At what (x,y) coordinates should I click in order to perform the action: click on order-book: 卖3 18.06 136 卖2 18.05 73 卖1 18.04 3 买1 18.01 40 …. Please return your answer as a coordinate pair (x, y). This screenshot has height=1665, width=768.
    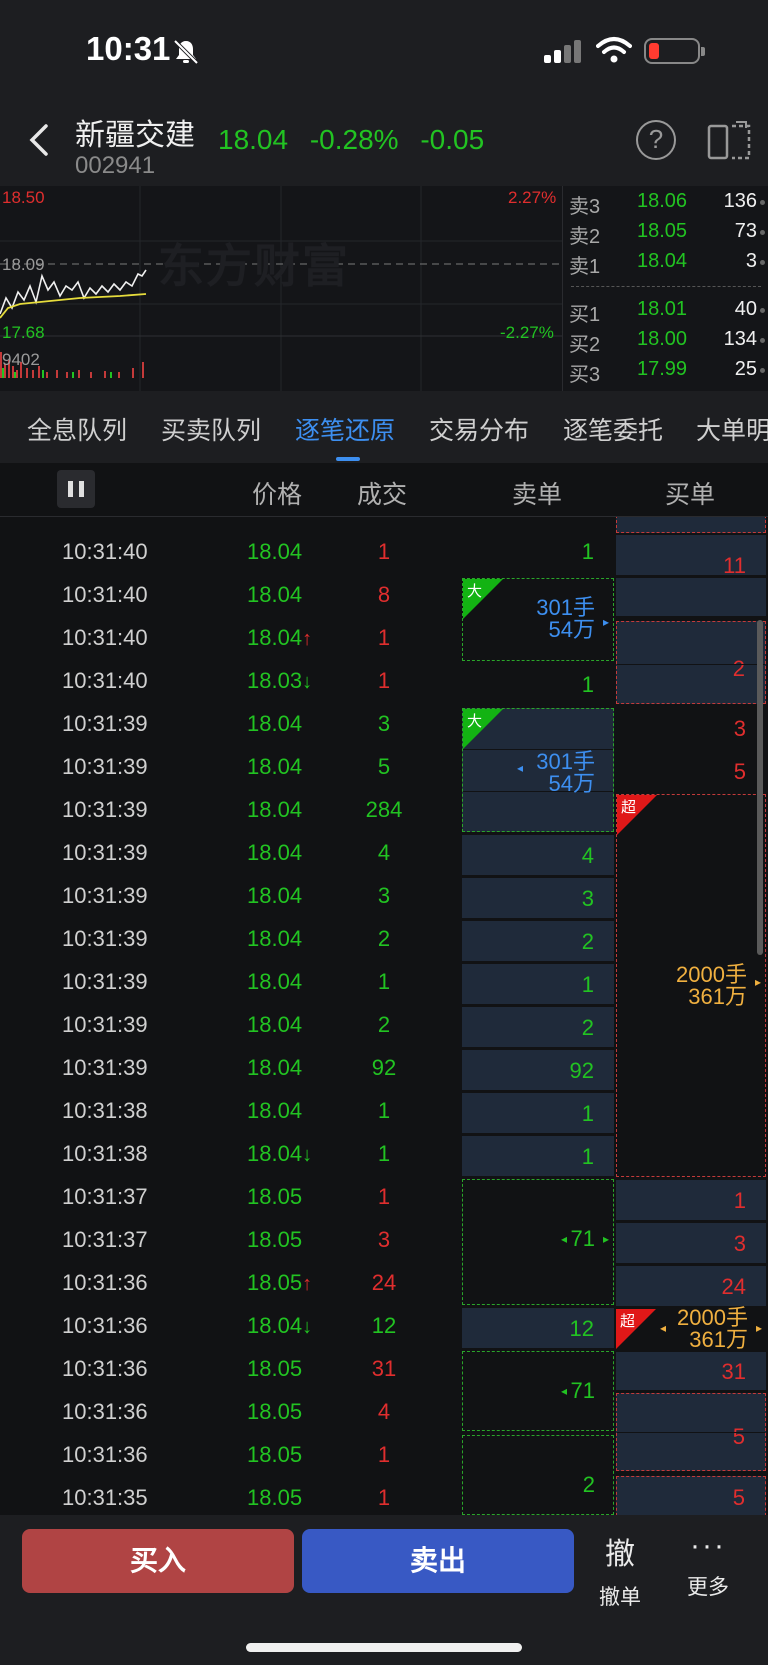
    Looking at the image, I should click on (665, 288).